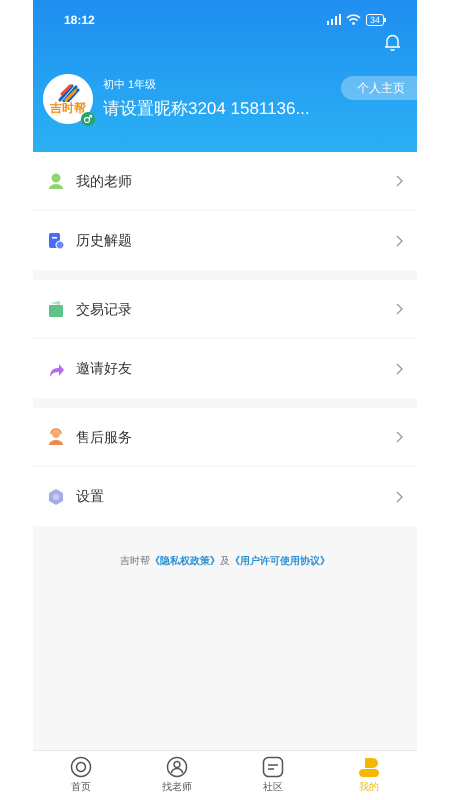 The width and height of the screenshot is (450, 800). I want to click on tab: 首页, so click(81, 775).